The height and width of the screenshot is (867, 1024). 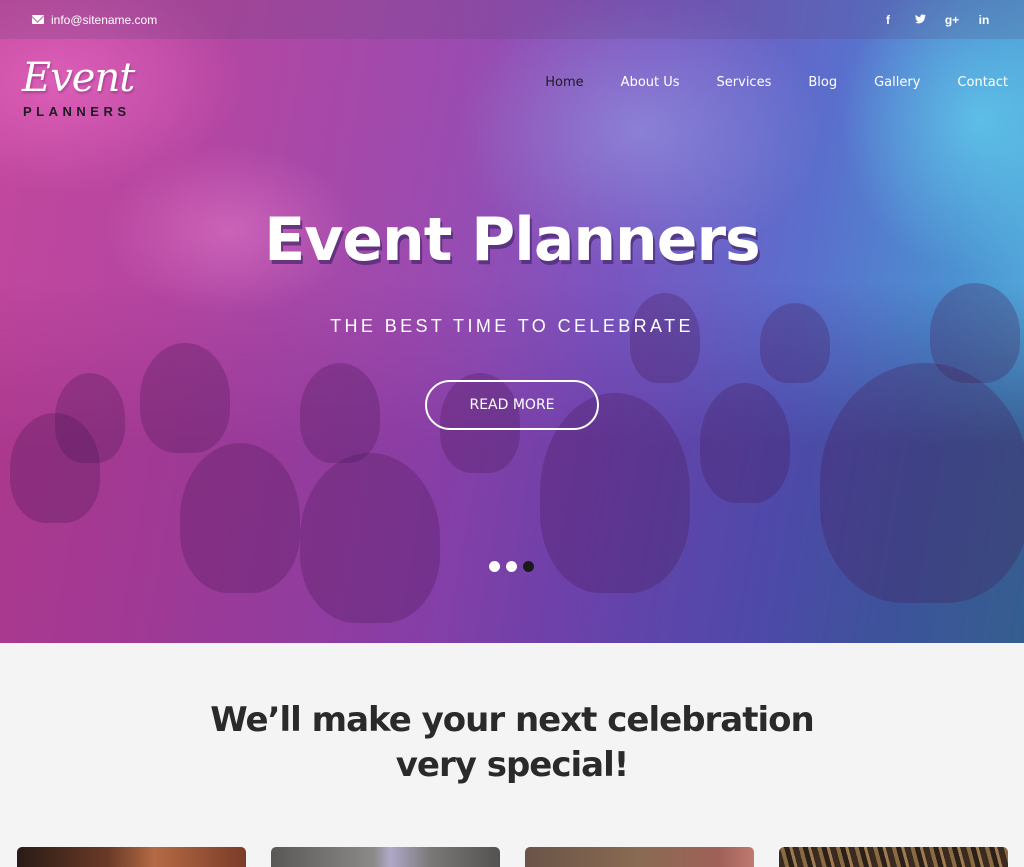 What do you see at coordinates (952, 20) in the screenshot?
I see `google-plus-icon: g+` at bounding box center [952, 20].